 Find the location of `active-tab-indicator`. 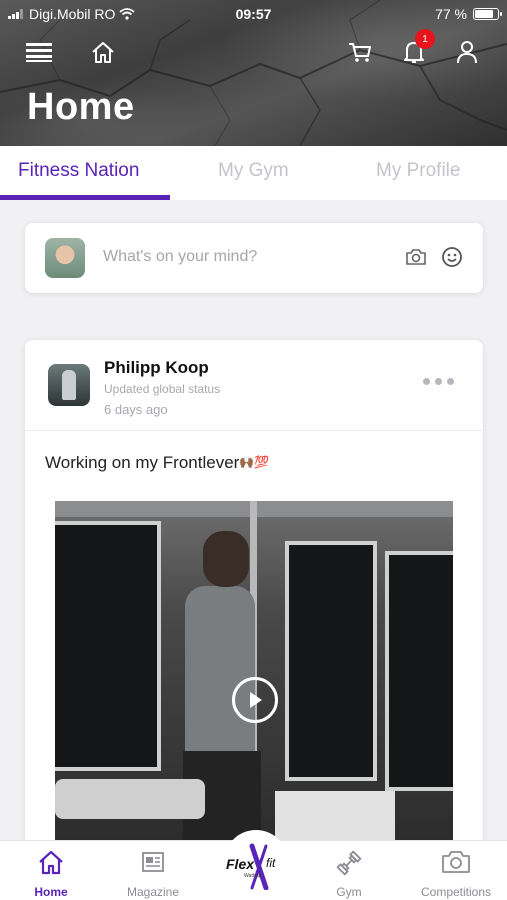

active-tab-indicator is located at coordinates (85, 197).